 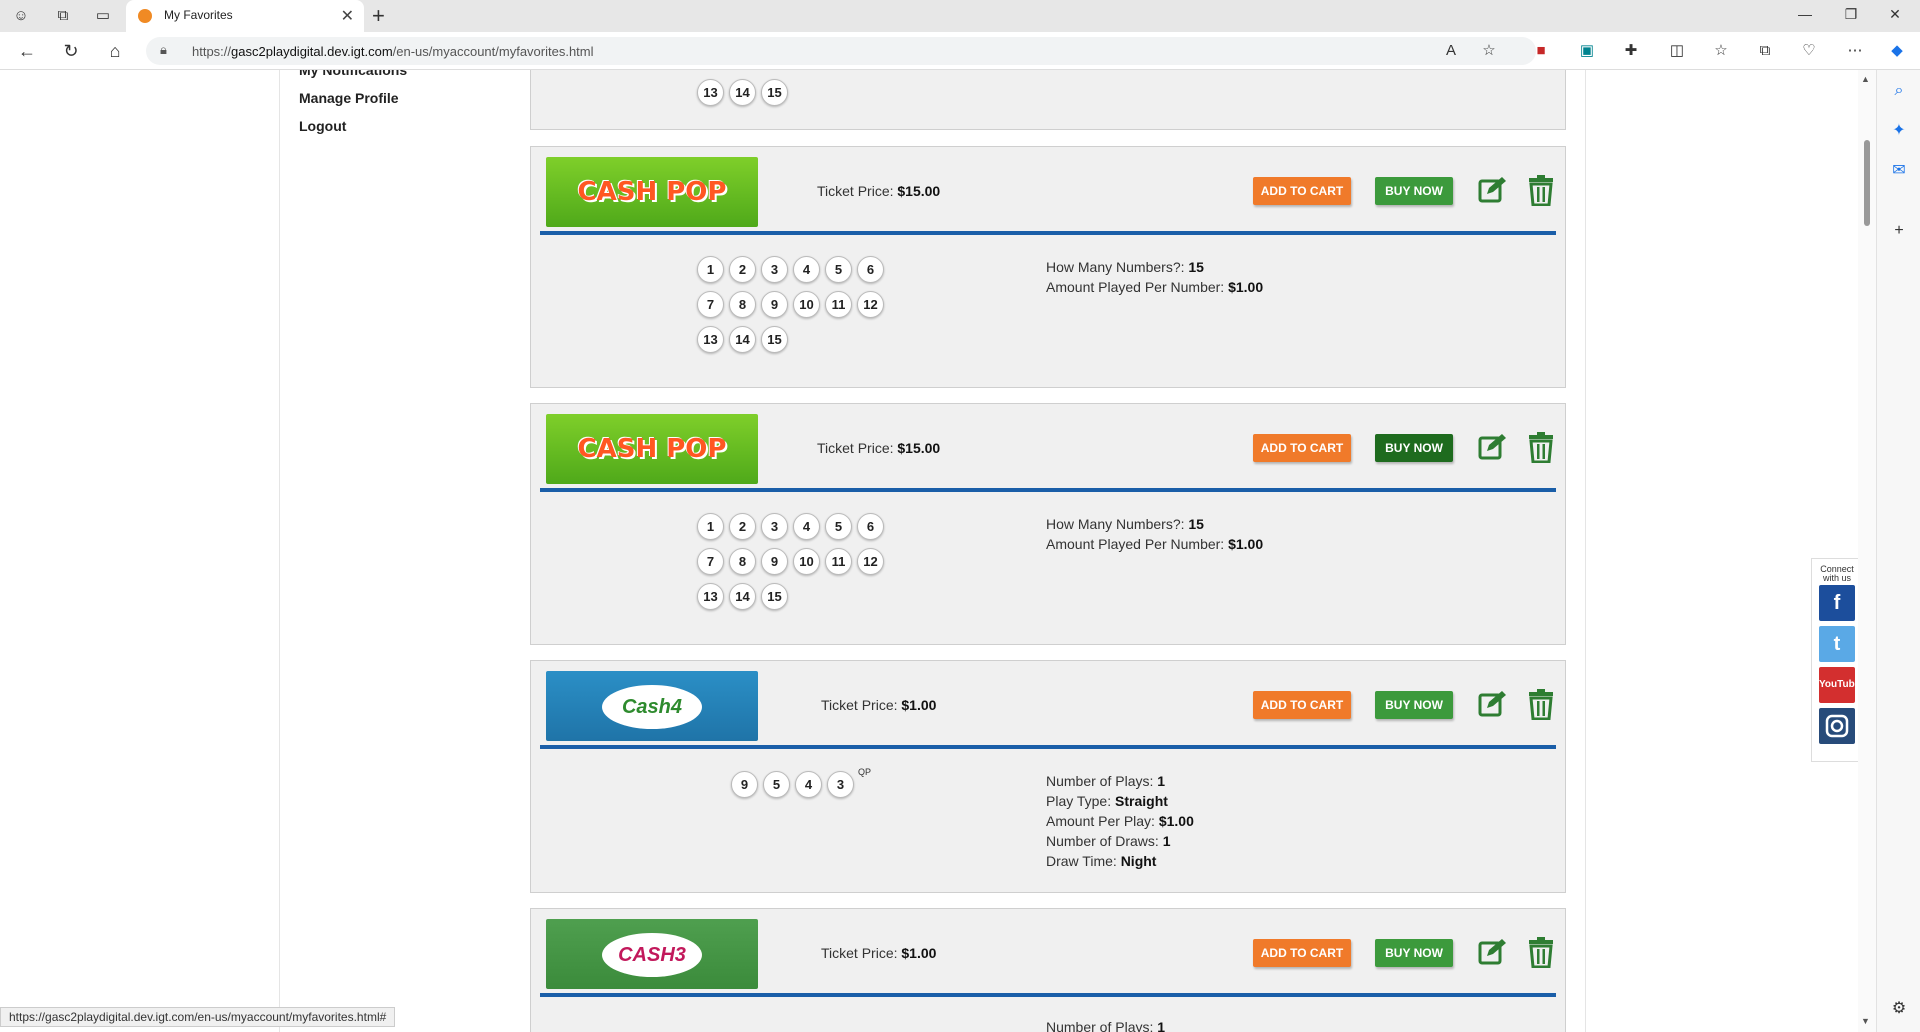 What do you see at coordinates (879, 448) in the screenshot?
I see `ticket-price: Ticket Price: $15.00` at bounding box center [879, 448].